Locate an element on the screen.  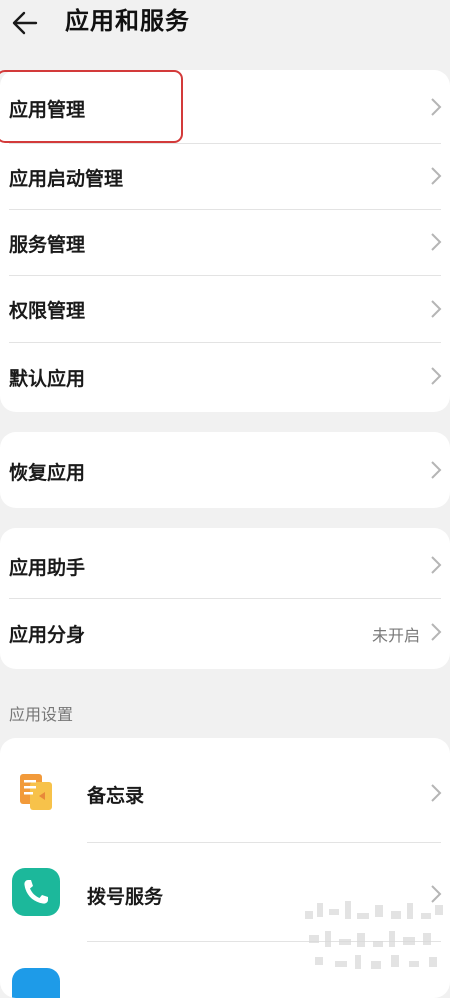
arrow-left-icon is located at coordinates (25, 23).